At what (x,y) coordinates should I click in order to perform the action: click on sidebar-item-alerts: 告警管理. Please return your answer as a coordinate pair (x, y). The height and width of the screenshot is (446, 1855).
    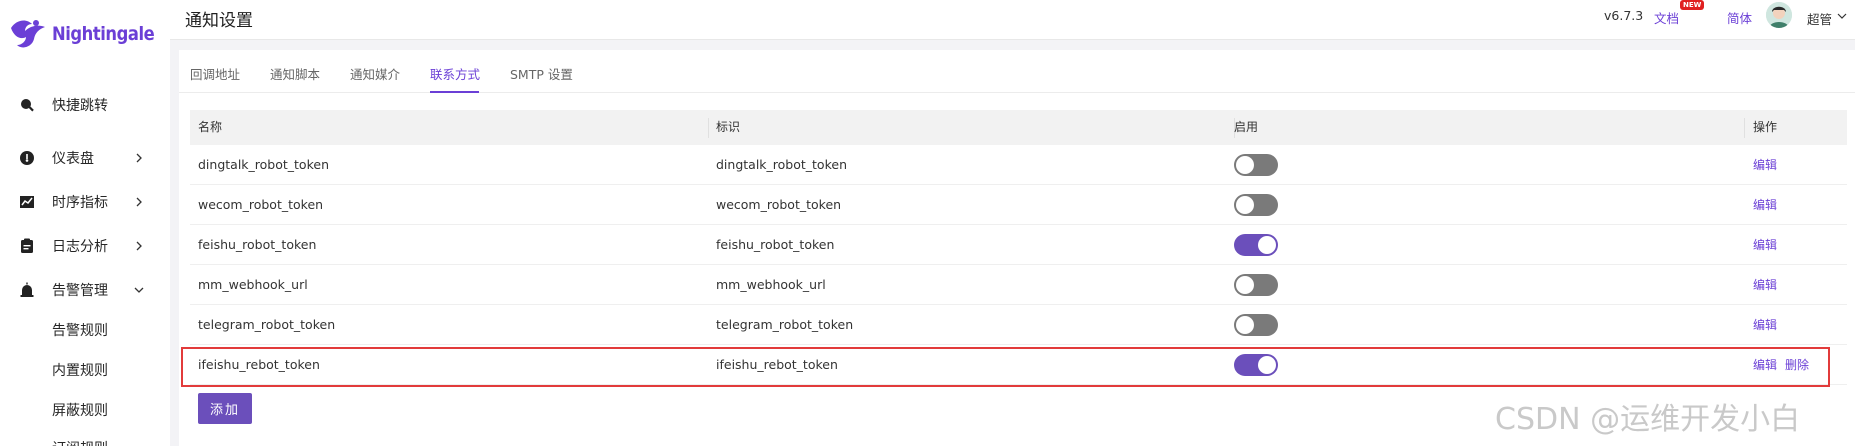
    Looking at the image, I should click on (85, 290).